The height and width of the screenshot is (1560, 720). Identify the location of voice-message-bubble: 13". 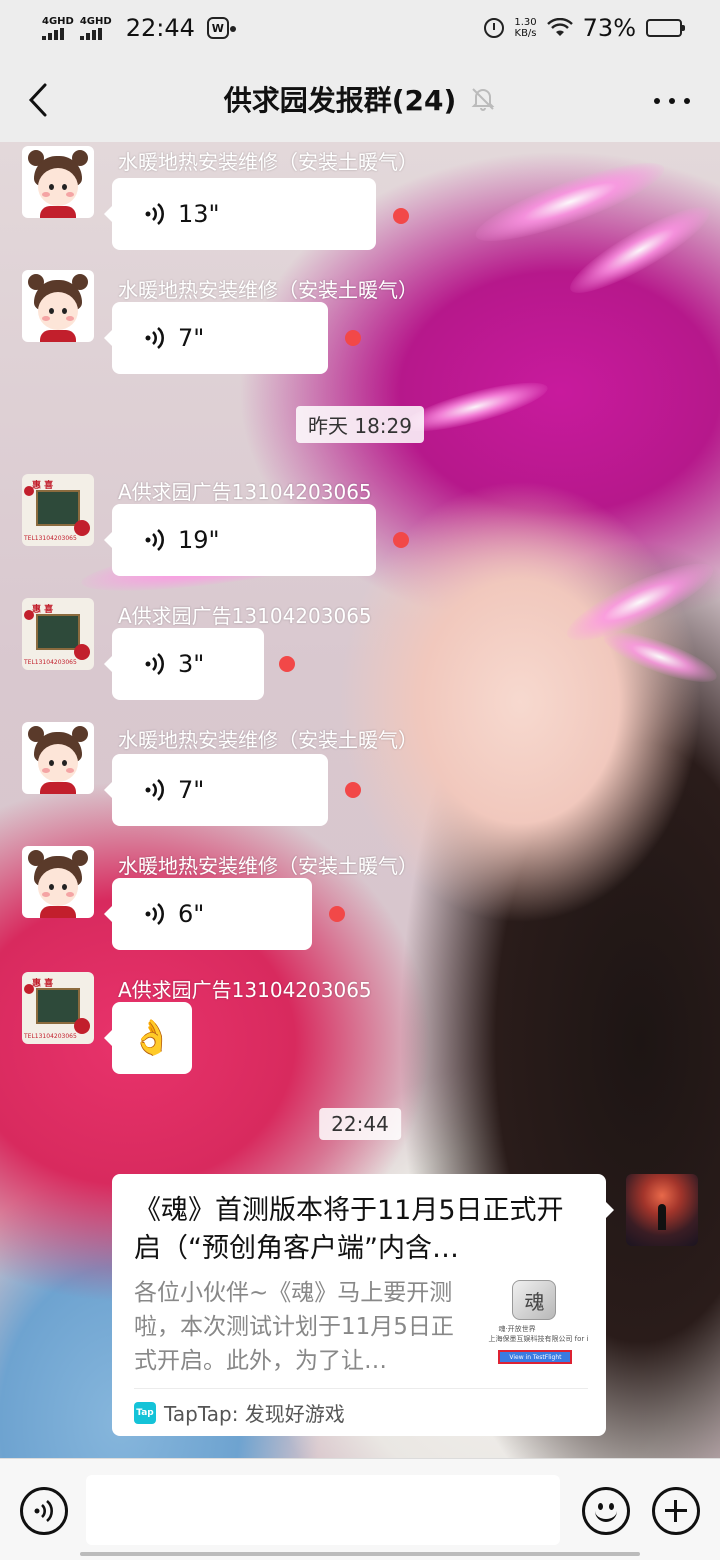
(240, 214).